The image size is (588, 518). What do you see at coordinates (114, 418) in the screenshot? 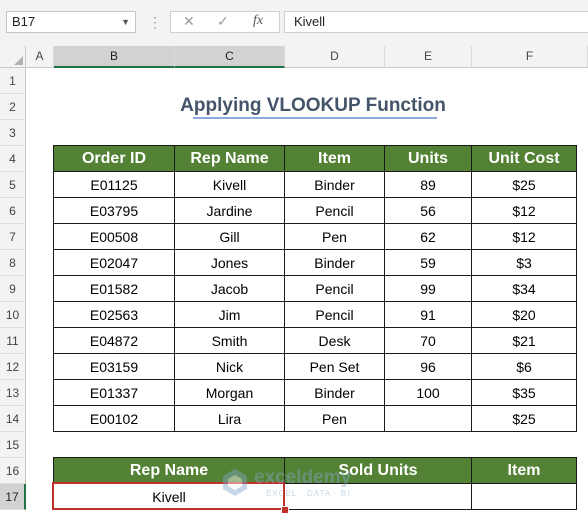
I see `cell-order-id: E00102` at bounding box center [114, 418].